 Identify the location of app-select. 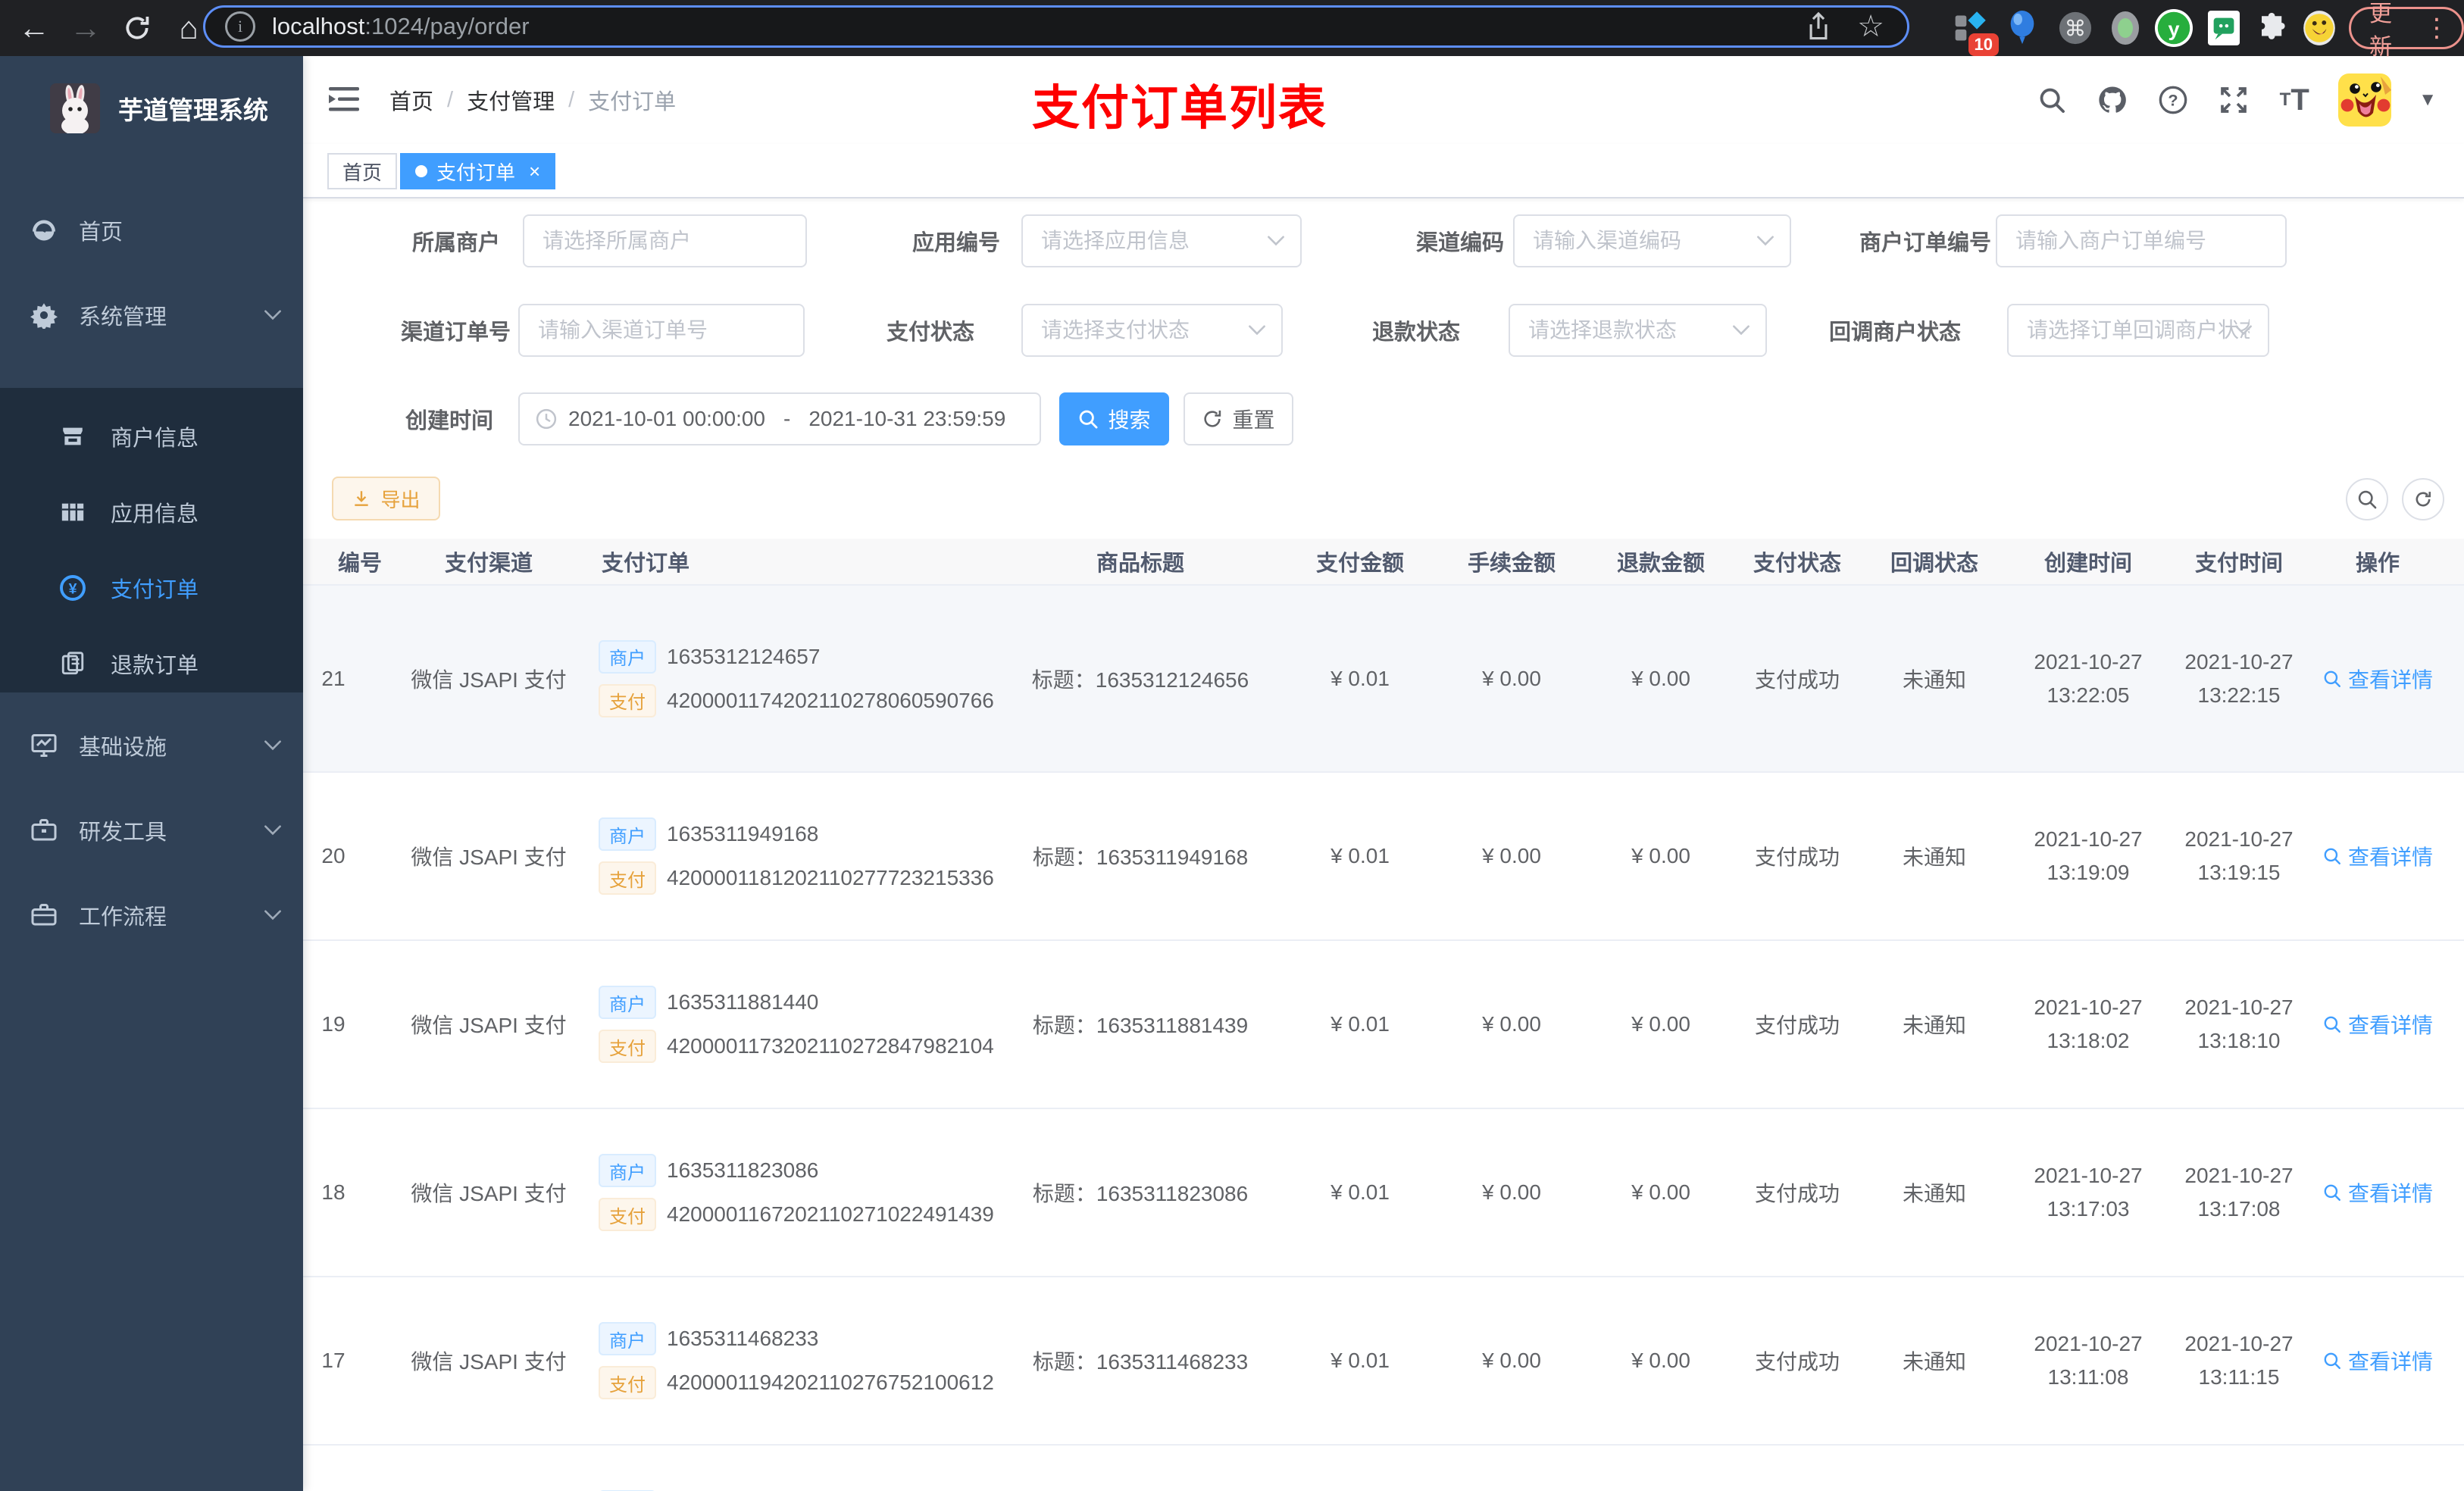
(1161, 240).